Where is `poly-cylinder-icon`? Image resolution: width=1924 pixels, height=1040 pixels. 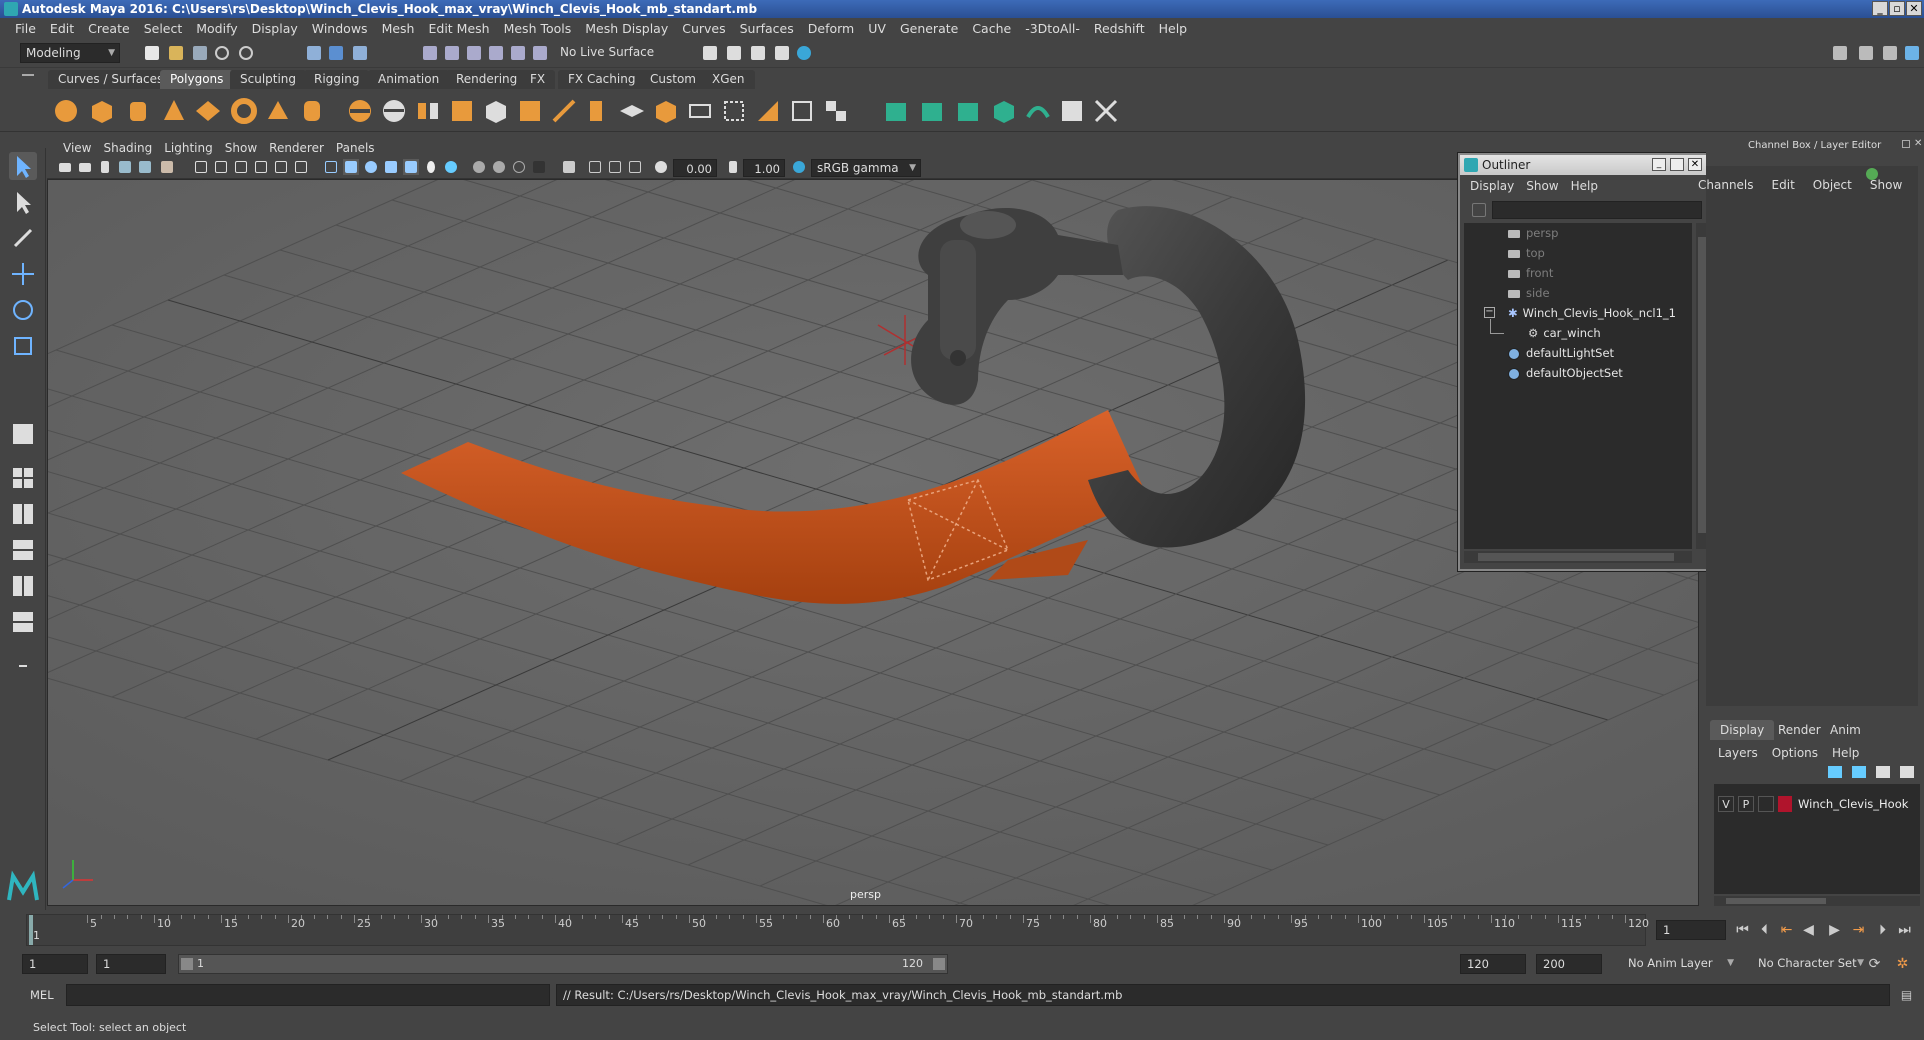 poly-cylinder-icon is located at coordinates (138, 111).